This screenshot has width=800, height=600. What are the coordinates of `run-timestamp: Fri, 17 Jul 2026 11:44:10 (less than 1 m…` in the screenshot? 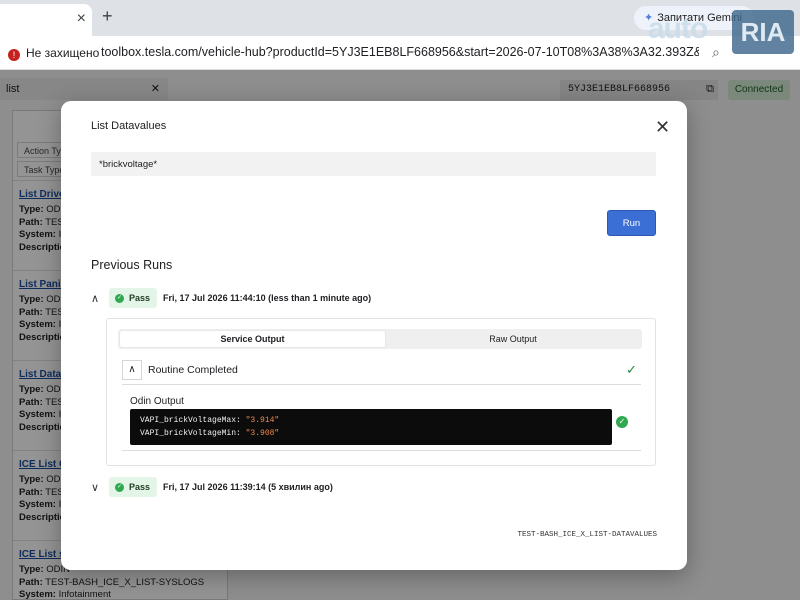 It's located at (267, 298).